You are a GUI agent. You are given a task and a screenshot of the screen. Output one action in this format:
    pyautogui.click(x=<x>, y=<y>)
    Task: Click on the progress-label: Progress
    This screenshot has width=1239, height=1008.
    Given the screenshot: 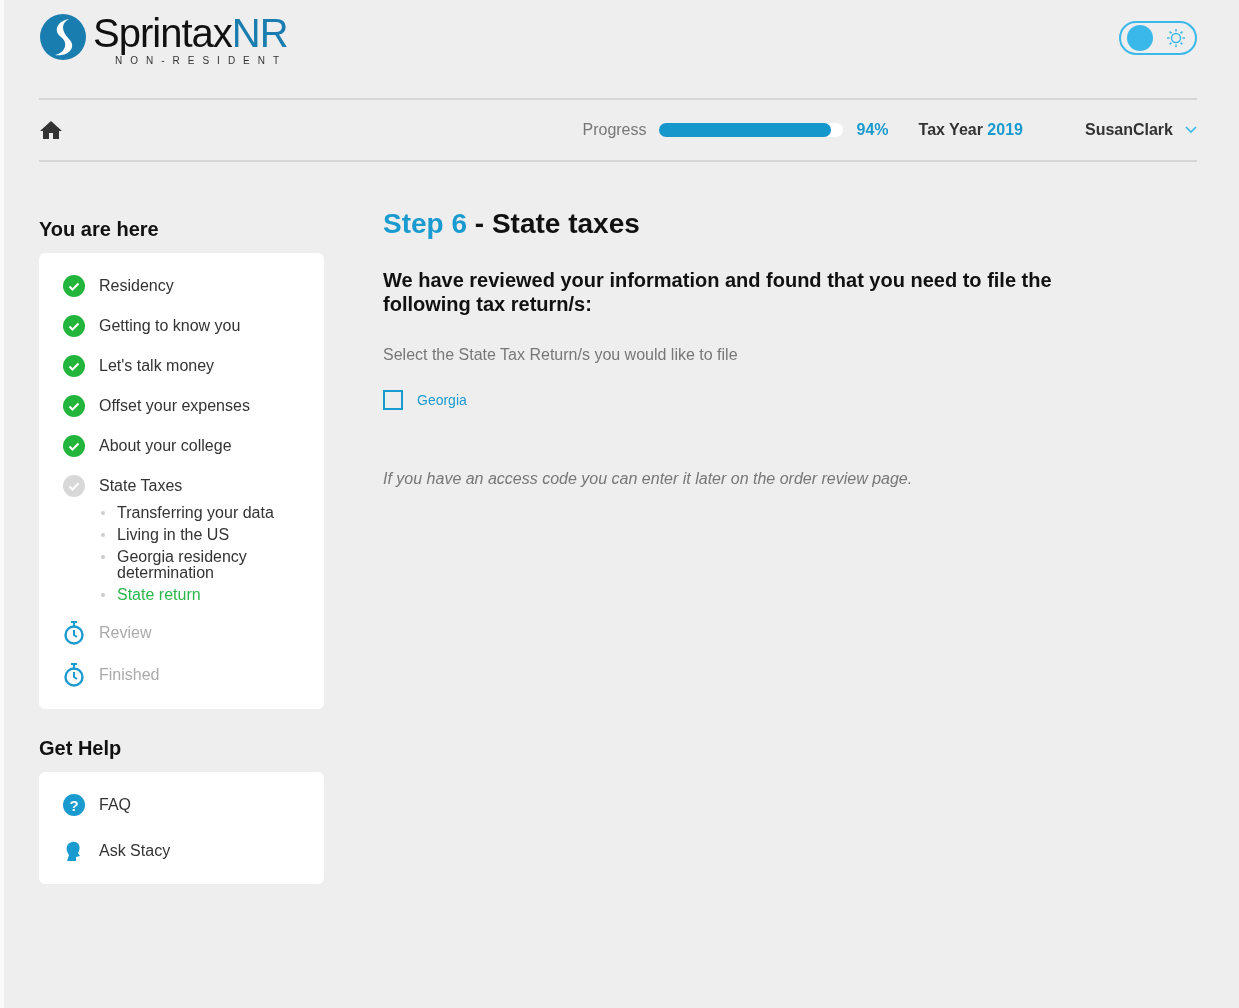 What is the action you would take?
    pyautogui.click(x=614, y=130)
    